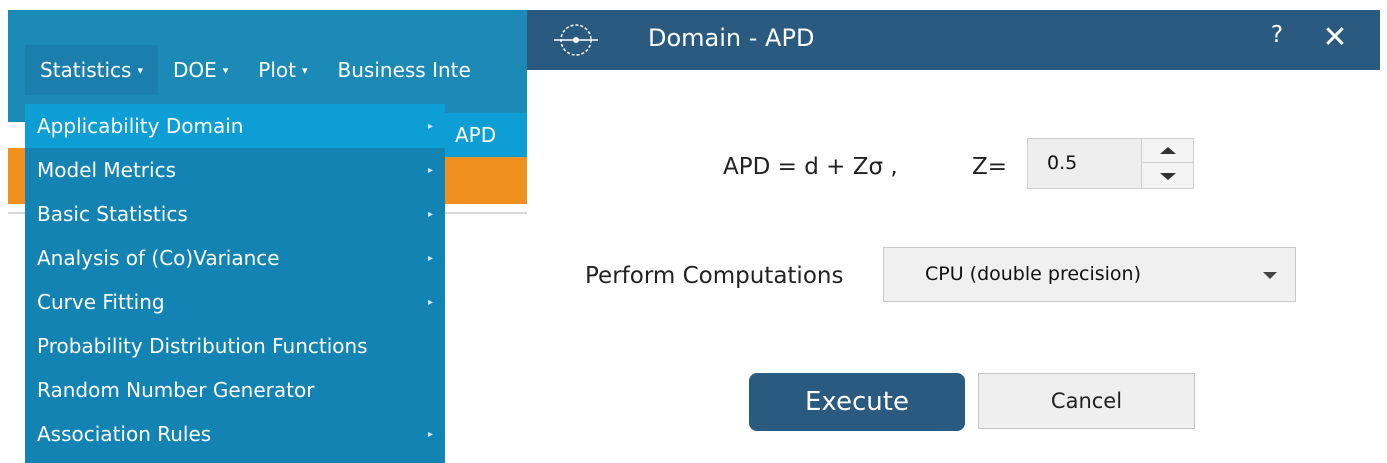  I want to click on chevron-down-icon, so click(1270, 275).